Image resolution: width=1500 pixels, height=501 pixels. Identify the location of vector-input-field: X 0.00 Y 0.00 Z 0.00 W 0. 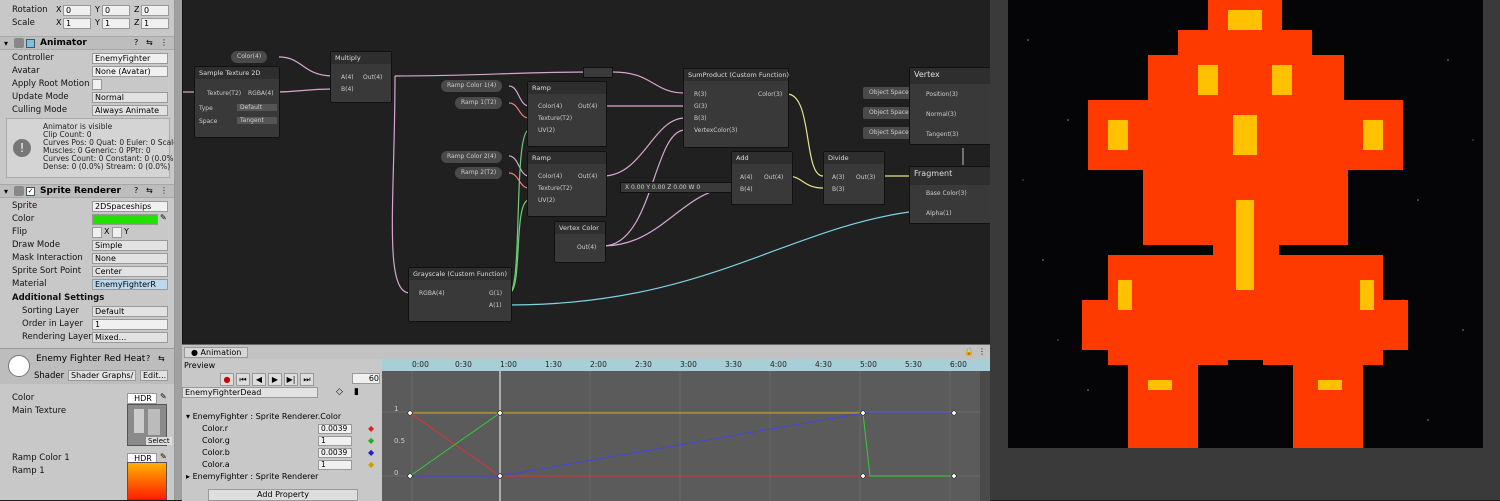
(676, 187).